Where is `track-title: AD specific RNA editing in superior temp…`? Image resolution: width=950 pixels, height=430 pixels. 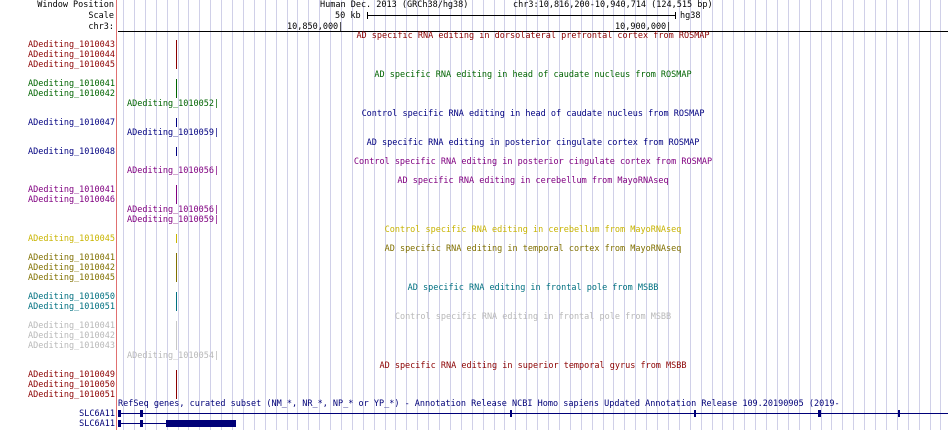
track-title: AD specific RNA editing in superior temp… is located at coordinates (533, 366).